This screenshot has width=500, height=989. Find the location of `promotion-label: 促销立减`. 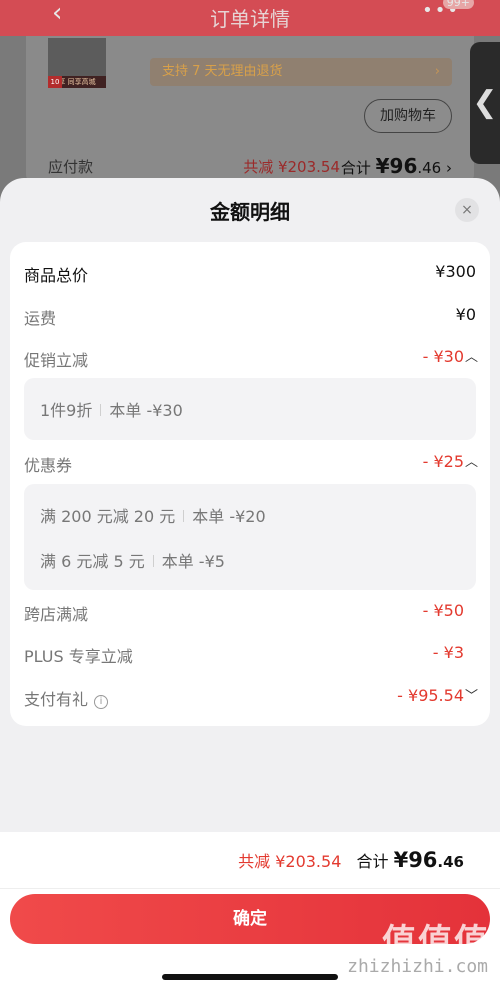

promotion-label: 促销立减 is located at coordinates (56, 360).